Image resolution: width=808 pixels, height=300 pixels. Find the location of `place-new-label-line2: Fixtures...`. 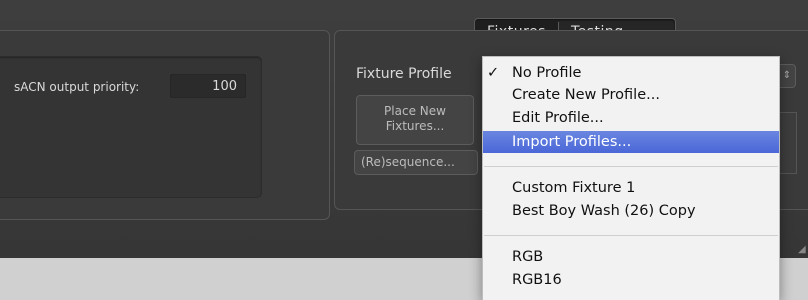

place-new-label-line2: Fixtures... is located at coordinates (415, 126).